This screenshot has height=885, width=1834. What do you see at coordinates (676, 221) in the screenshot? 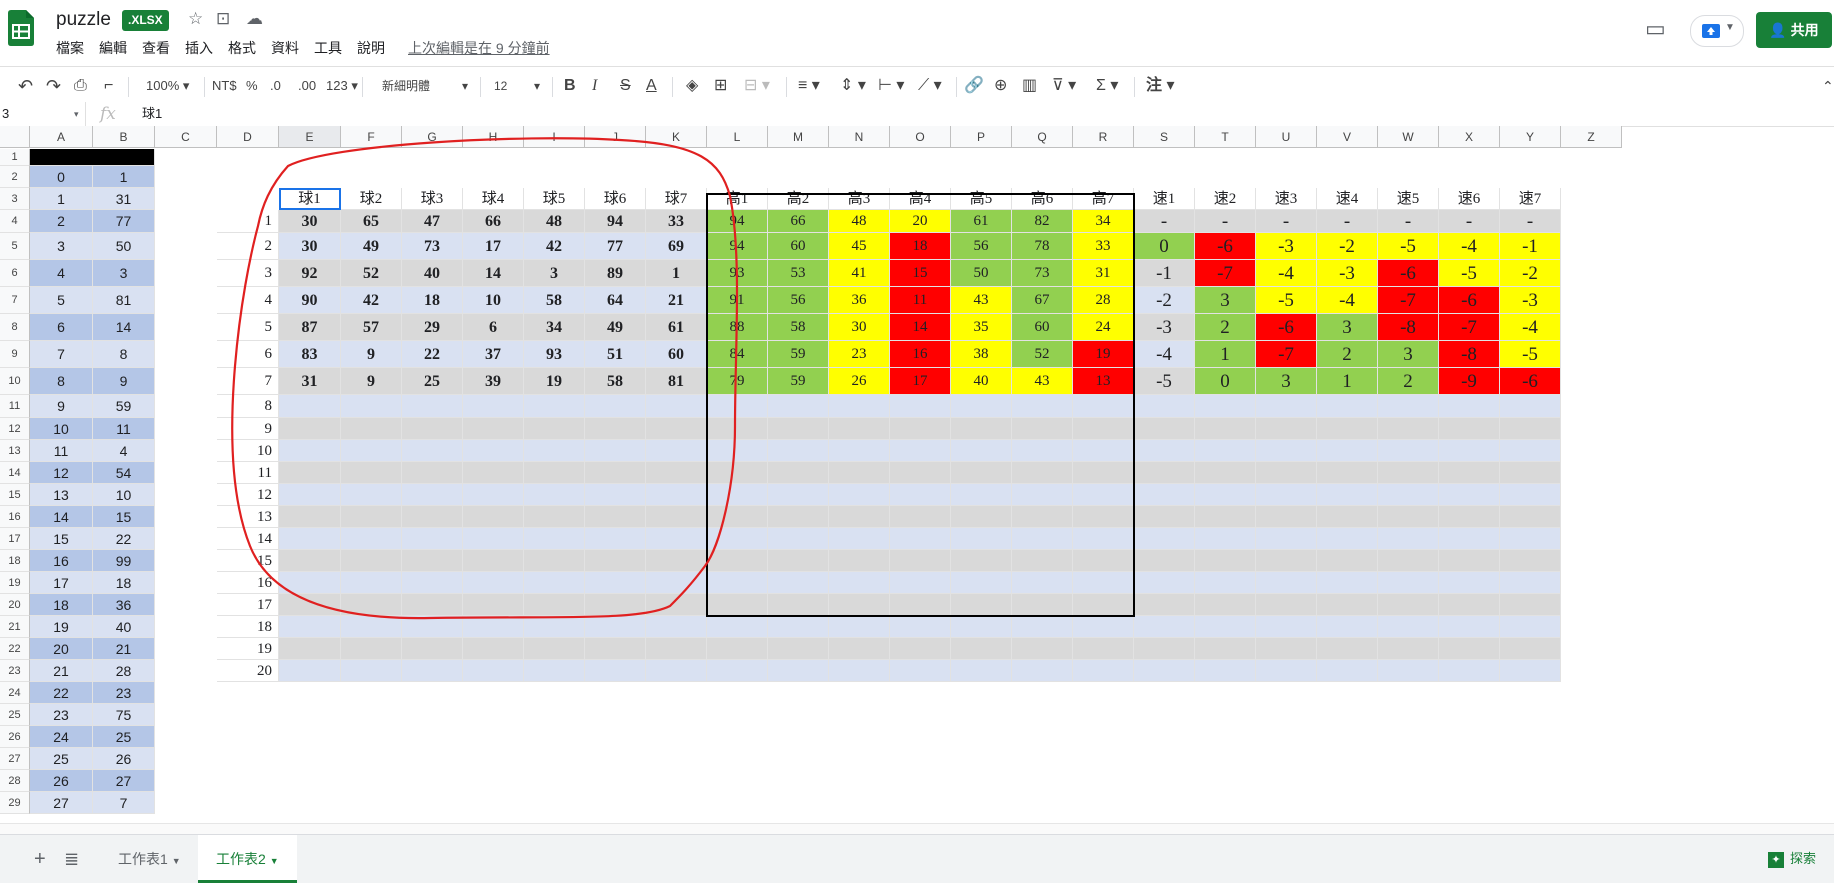
I see `data-cell: 33` at bounding box center [676, 221].